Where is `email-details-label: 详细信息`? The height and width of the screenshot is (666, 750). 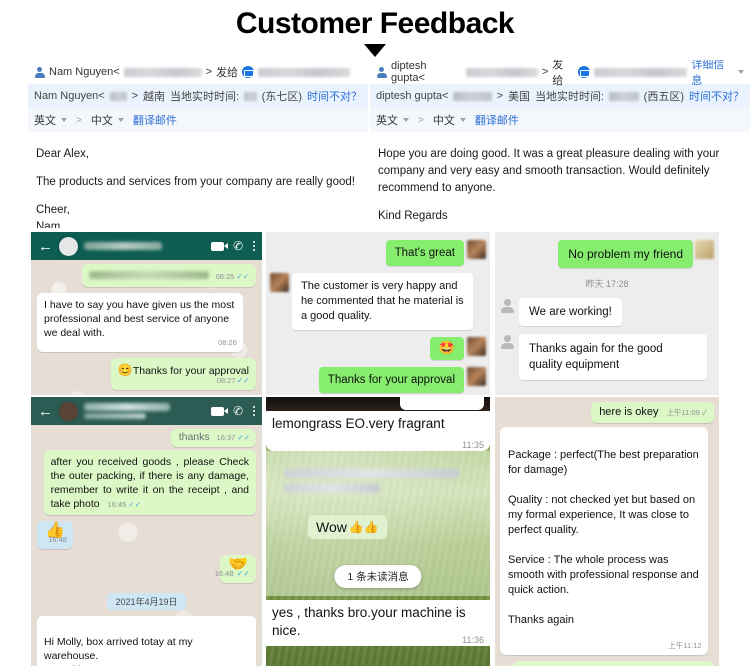 email-details-label: 详细信息 is located at coordinates (708, 73).